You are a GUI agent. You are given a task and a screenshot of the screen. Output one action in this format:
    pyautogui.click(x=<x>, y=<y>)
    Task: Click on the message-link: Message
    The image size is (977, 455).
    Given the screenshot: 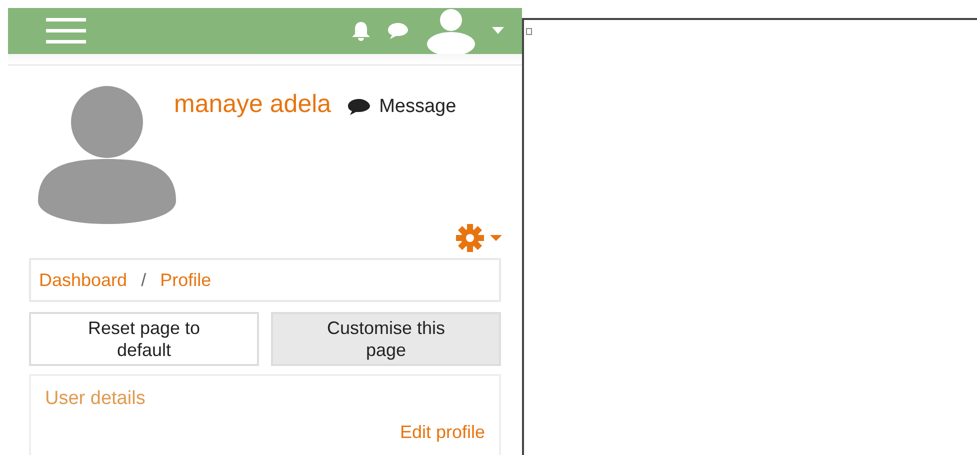 What is the action you would take?
    pyautogui.click(x=417, y=107)
    